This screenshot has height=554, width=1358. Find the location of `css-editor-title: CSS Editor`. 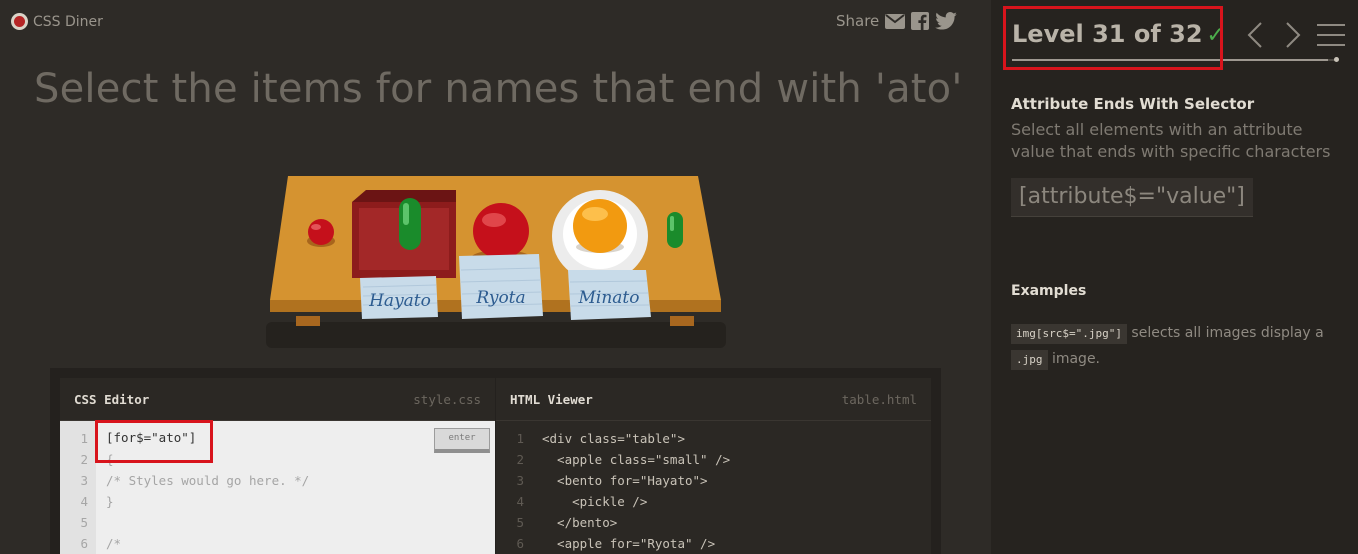

css-editor-title: CSS Editor is located at coordinates (112, 399).